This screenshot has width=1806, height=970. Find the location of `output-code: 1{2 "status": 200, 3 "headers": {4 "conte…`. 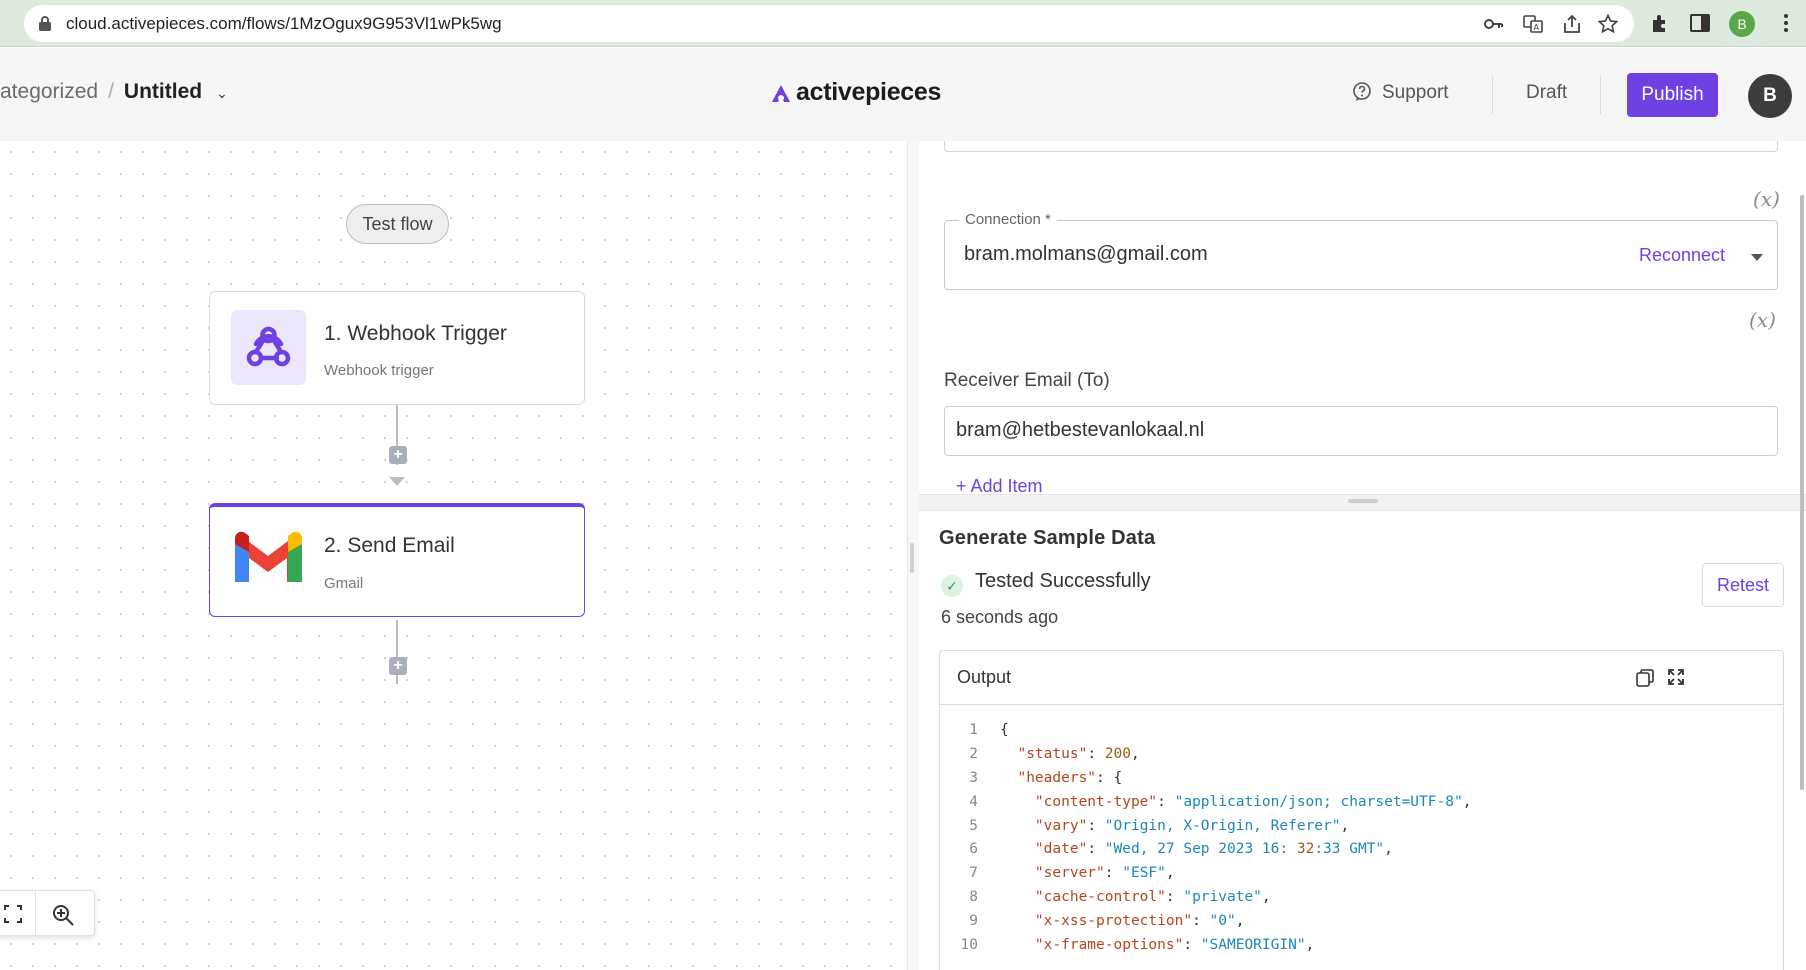

output-code: 1{2 "status": 200, 3 "headers": {4 "conte… is located at coordinates (1361, 838).